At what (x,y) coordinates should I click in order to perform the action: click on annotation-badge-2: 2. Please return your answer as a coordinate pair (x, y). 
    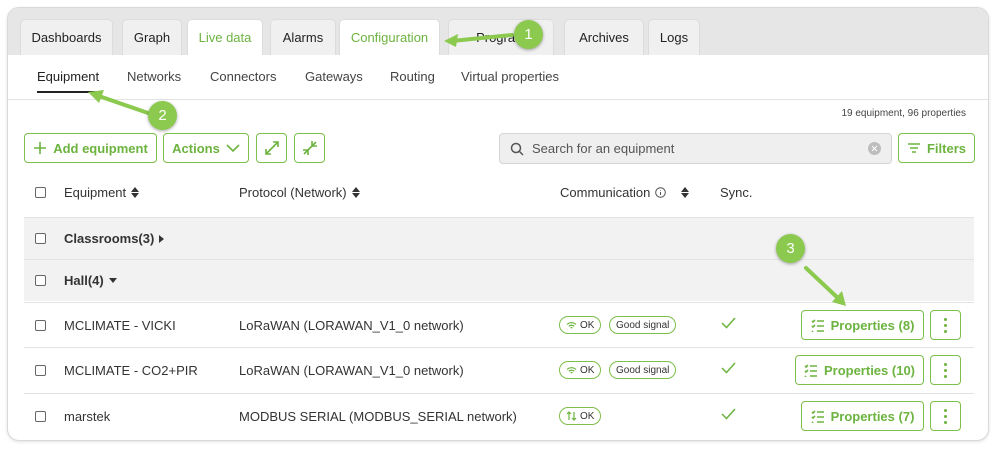
    Looking at the image, I should click on (162, 115).